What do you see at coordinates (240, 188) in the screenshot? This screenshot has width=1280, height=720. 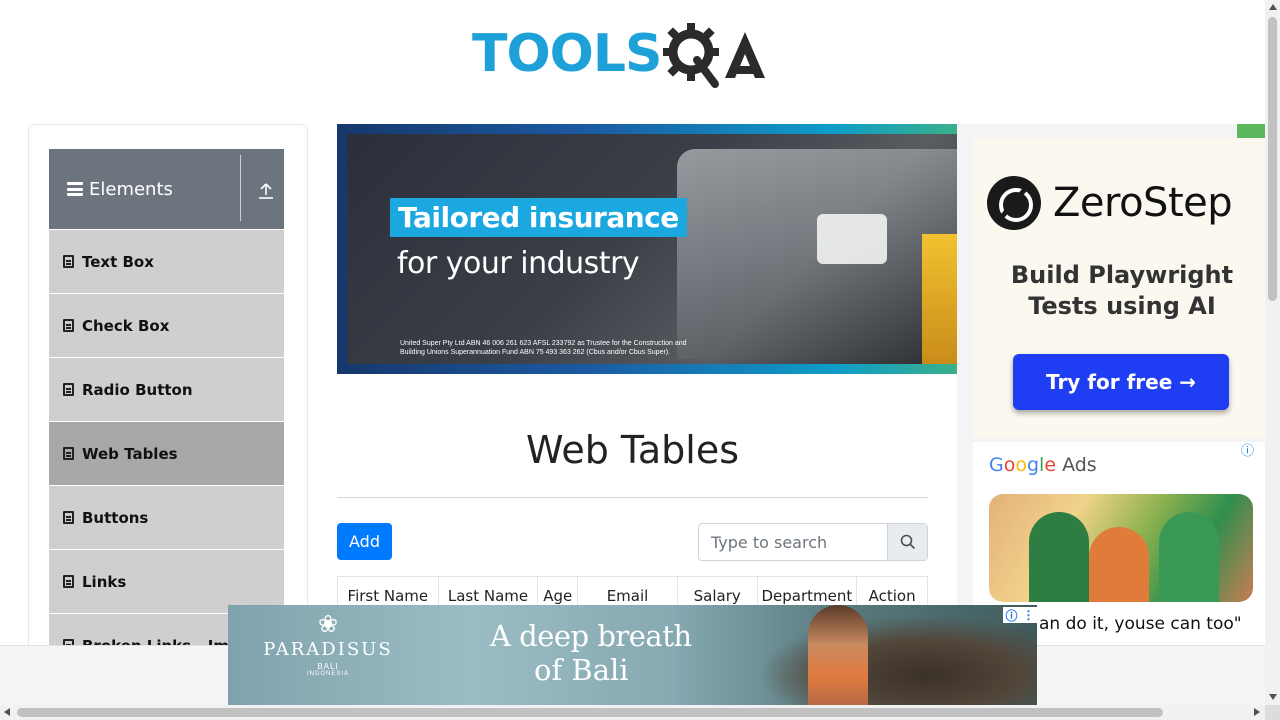 I see `header-divider` at bounding box center [240, 188].